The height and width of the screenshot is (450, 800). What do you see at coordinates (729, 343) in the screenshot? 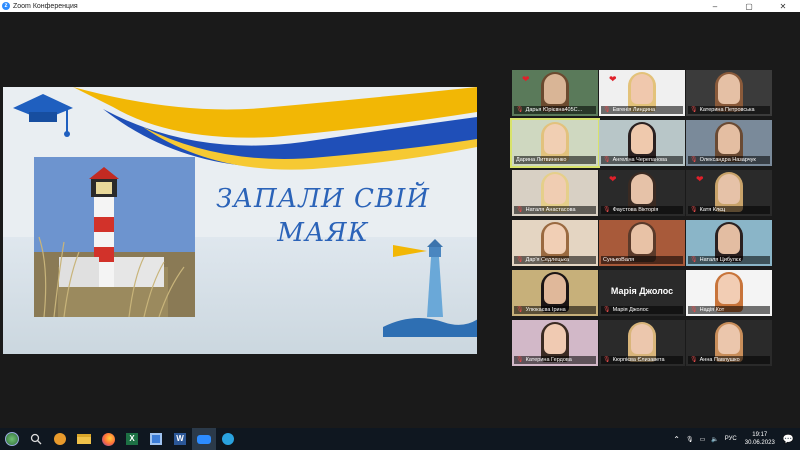
I see `participant-tile: 🎙 Анна Павлушко` at bounding box center [729, 343].